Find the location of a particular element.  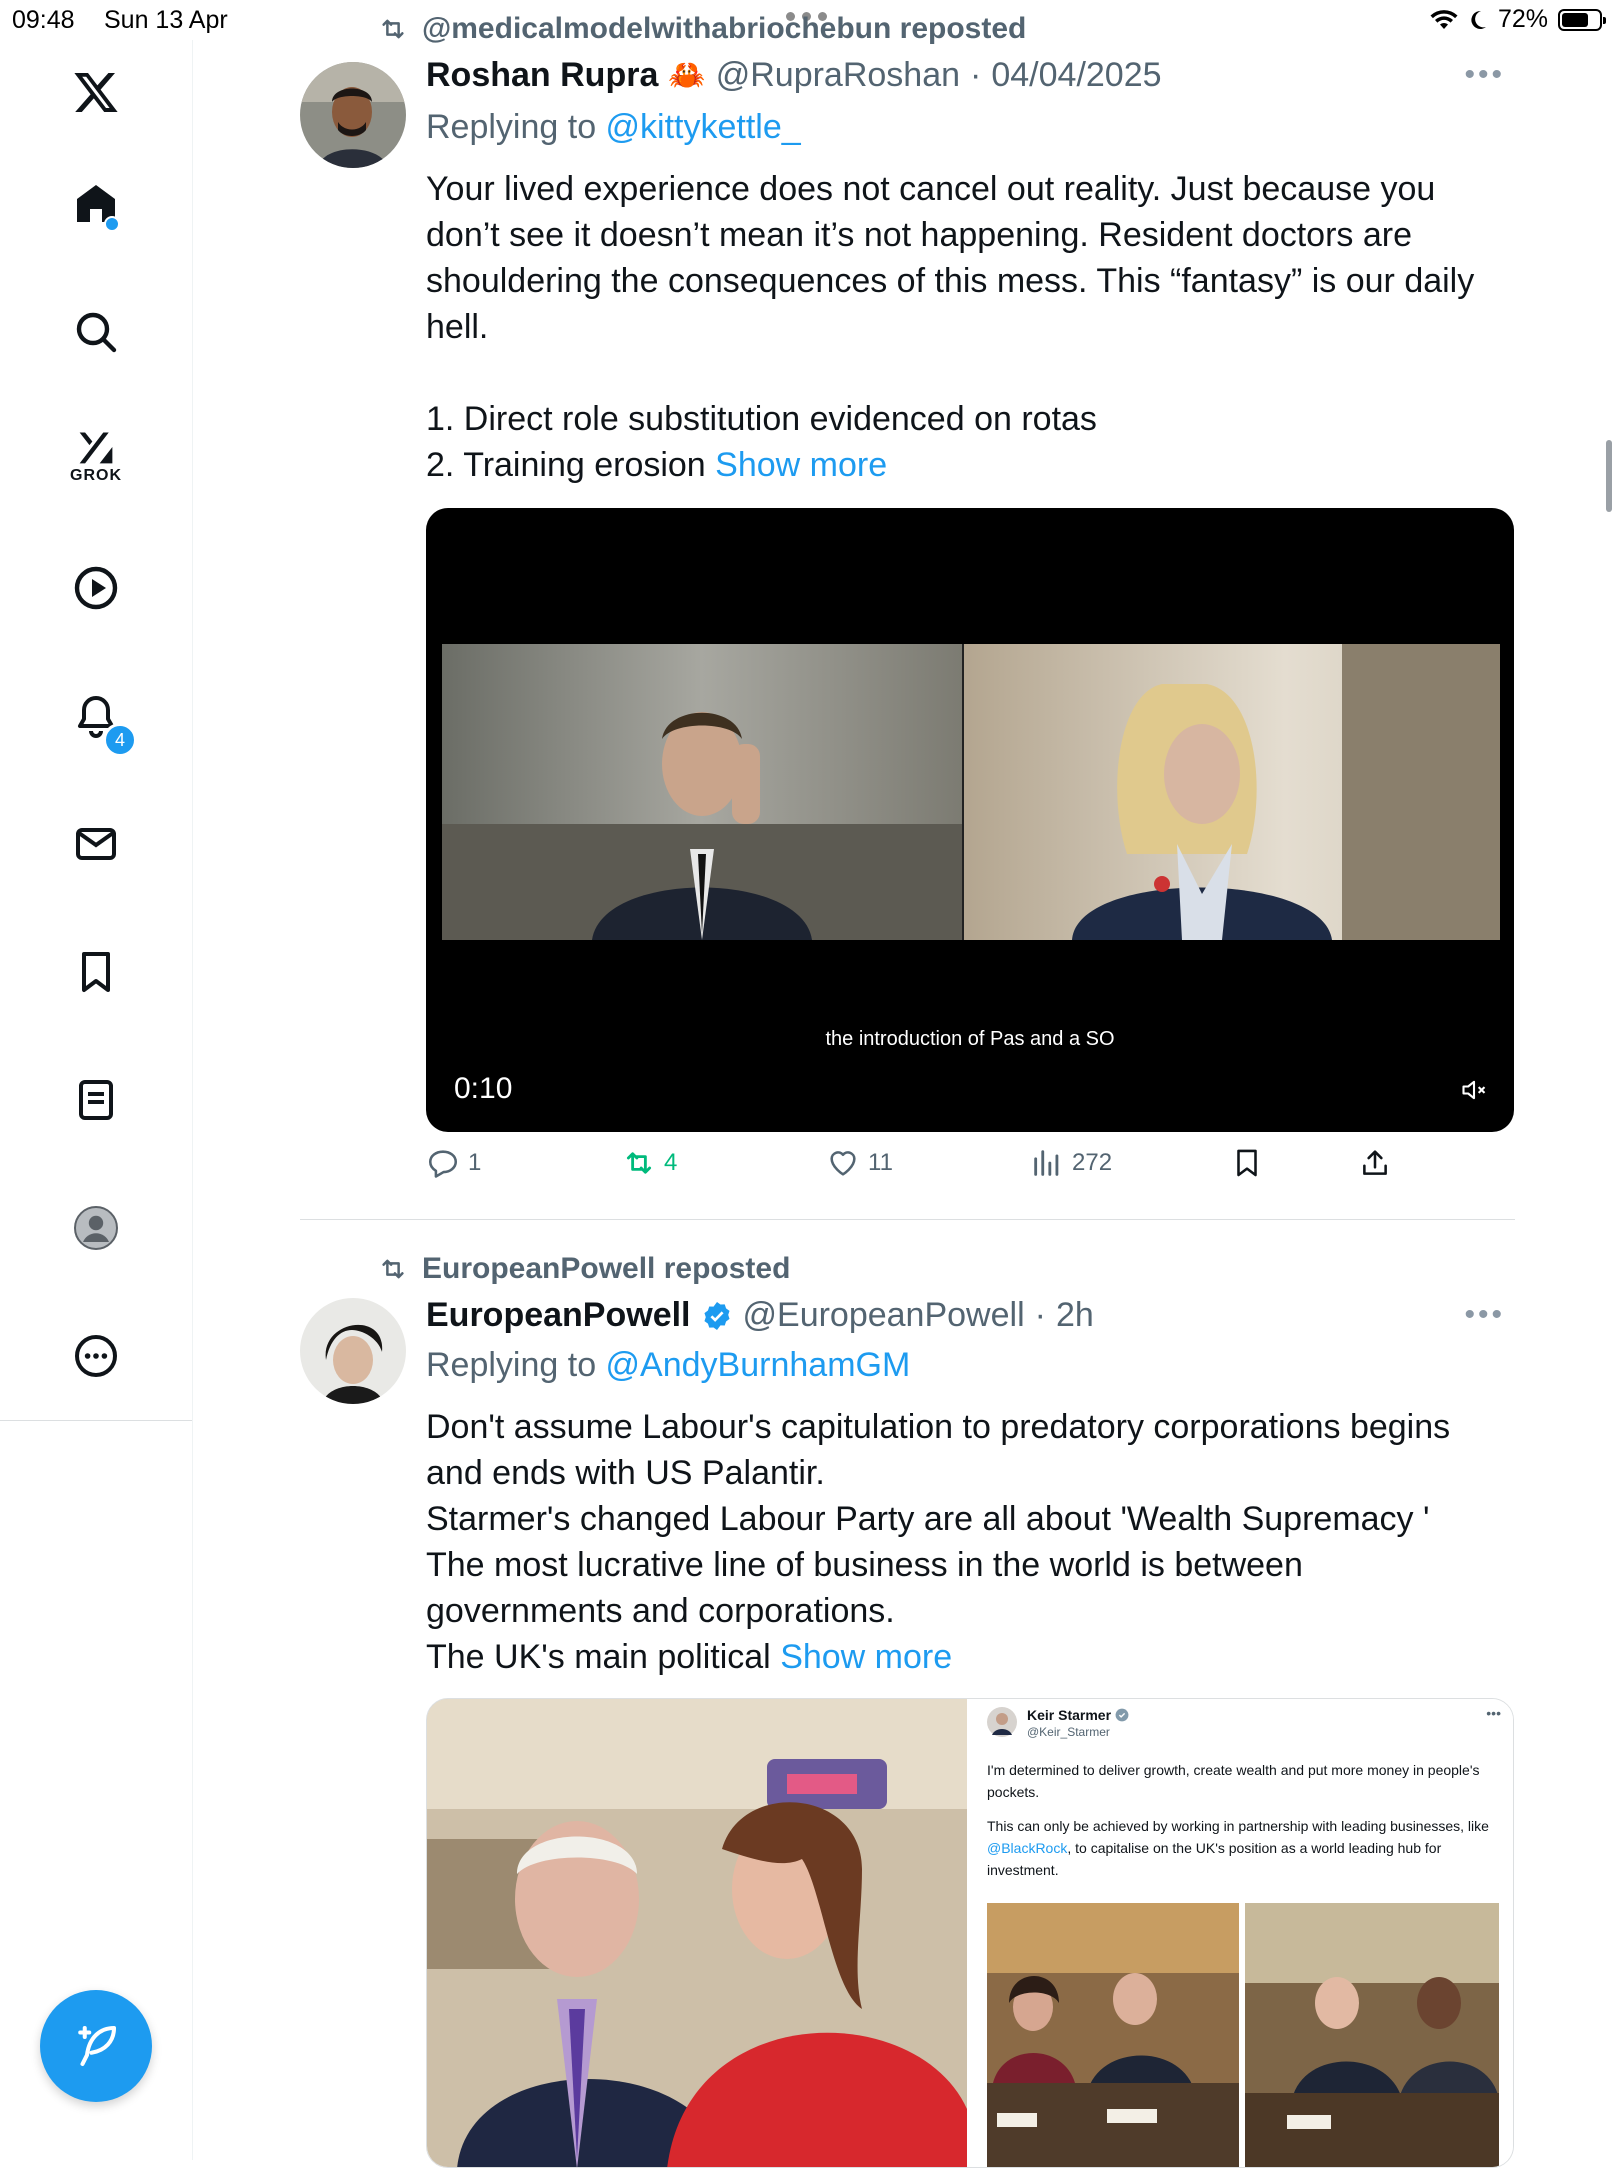

messages-nav-item is located at coordinates (96, 844).